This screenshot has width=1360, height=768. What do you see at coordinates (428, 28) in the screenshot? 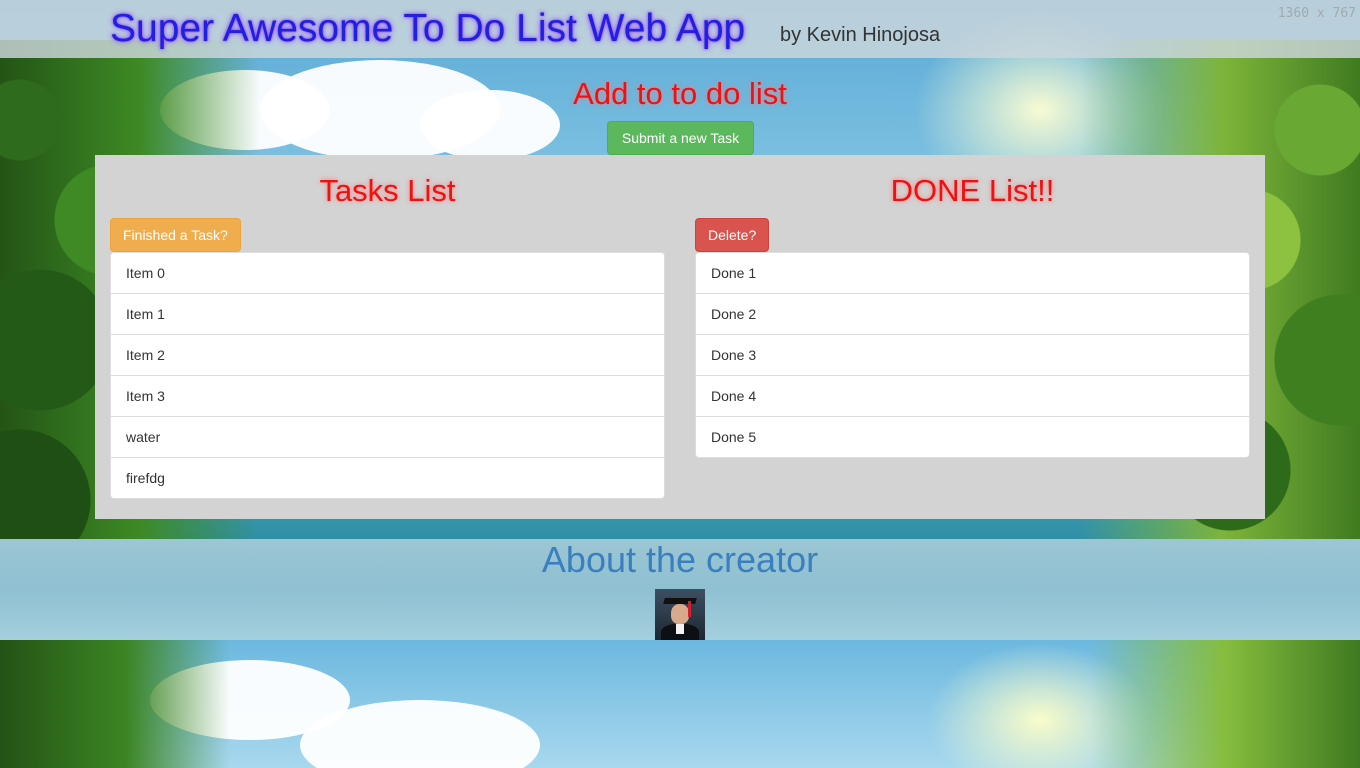
I see `app-title: Super Awesome To Do List Web App` at bounding box center [428, 28].